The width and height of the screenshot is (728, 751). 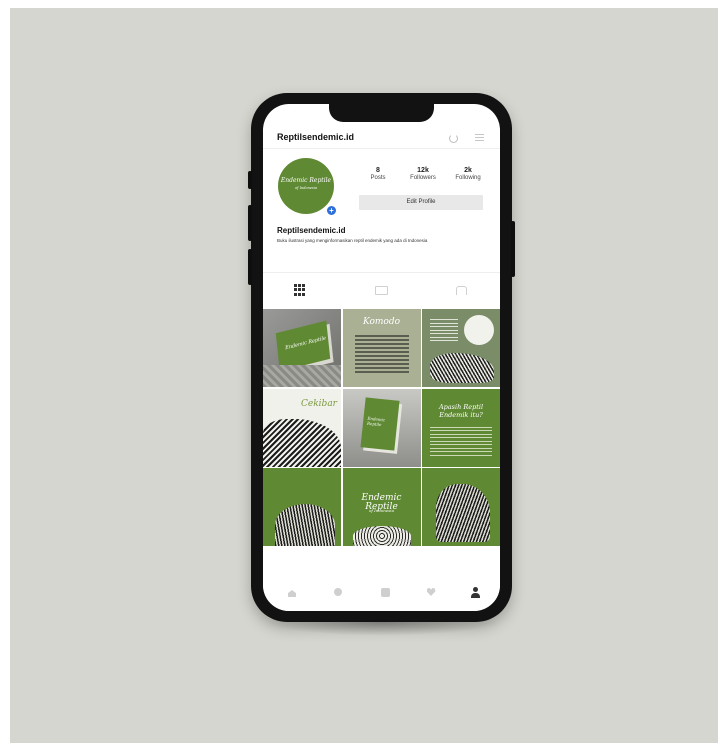 What do you see at coordinates (453, 138) in the screenshot?
I see `history-icon` at bounding box center [453, 138].